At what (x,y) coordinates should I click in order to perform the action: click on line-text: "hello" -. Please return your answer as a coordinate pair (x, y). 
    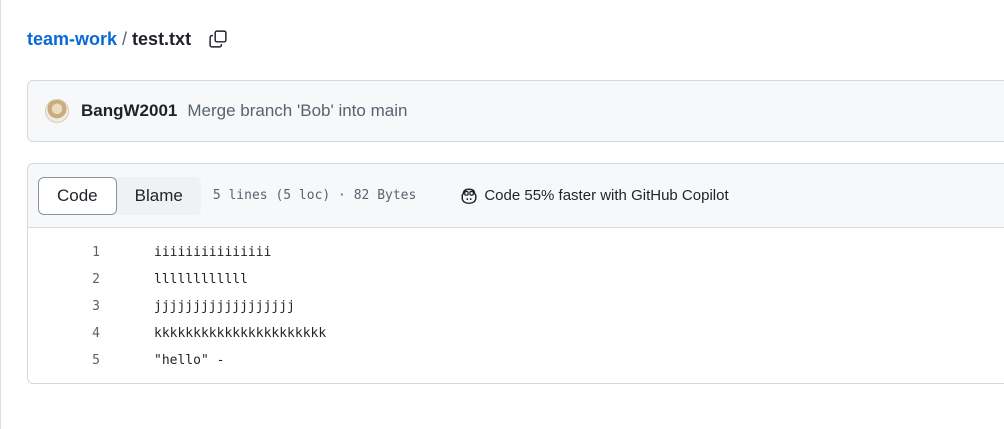
    Looking at the image, I should click on (189, 360).